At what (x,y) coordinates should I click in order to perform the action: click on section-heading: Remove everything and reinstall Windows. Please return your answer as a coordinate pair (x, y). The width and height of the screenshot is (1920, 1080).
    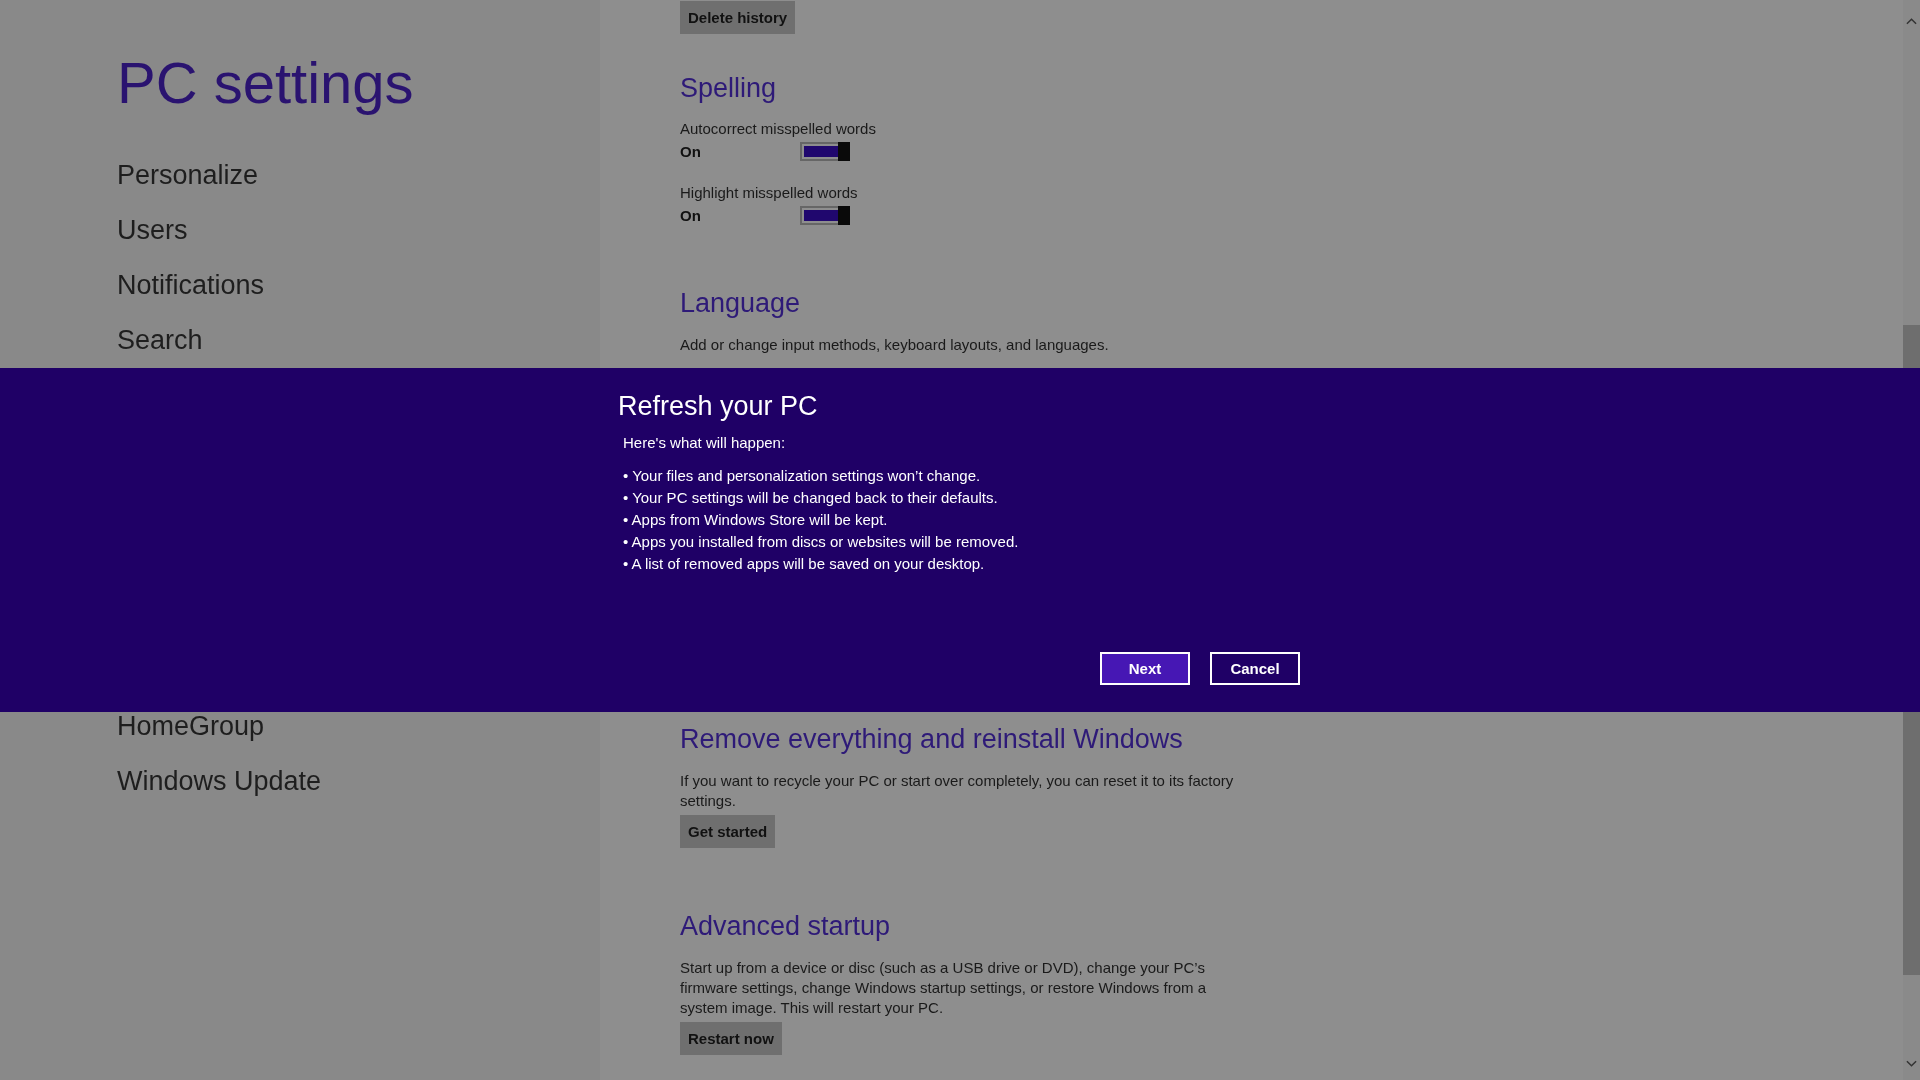
    Looking at the image, I should click on (931, 738).